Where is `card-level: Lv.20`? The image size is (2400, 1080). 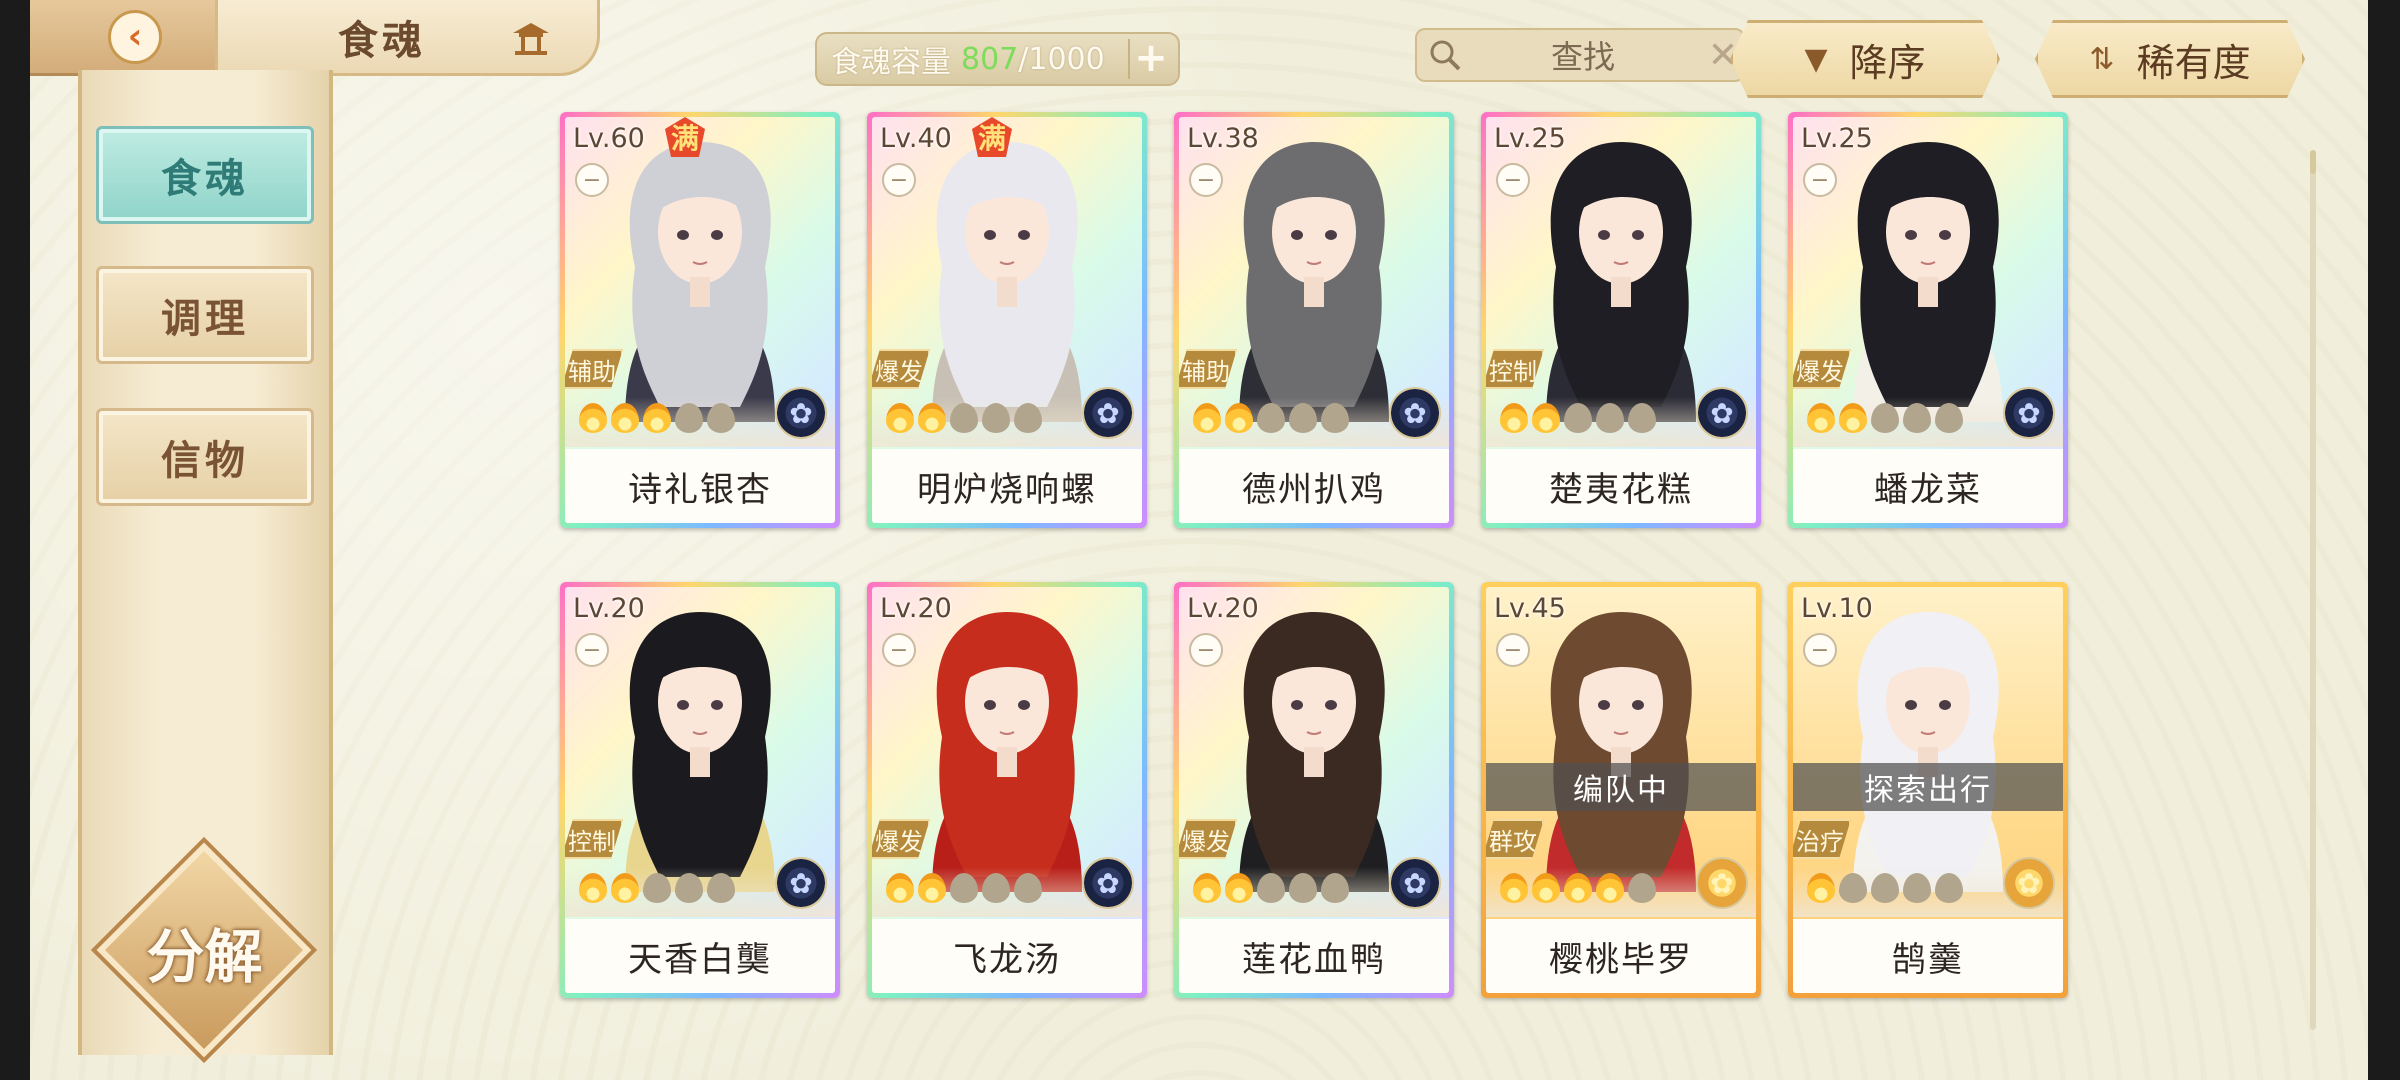 card-level: Lv.20 is located at coordinates (916, 608).